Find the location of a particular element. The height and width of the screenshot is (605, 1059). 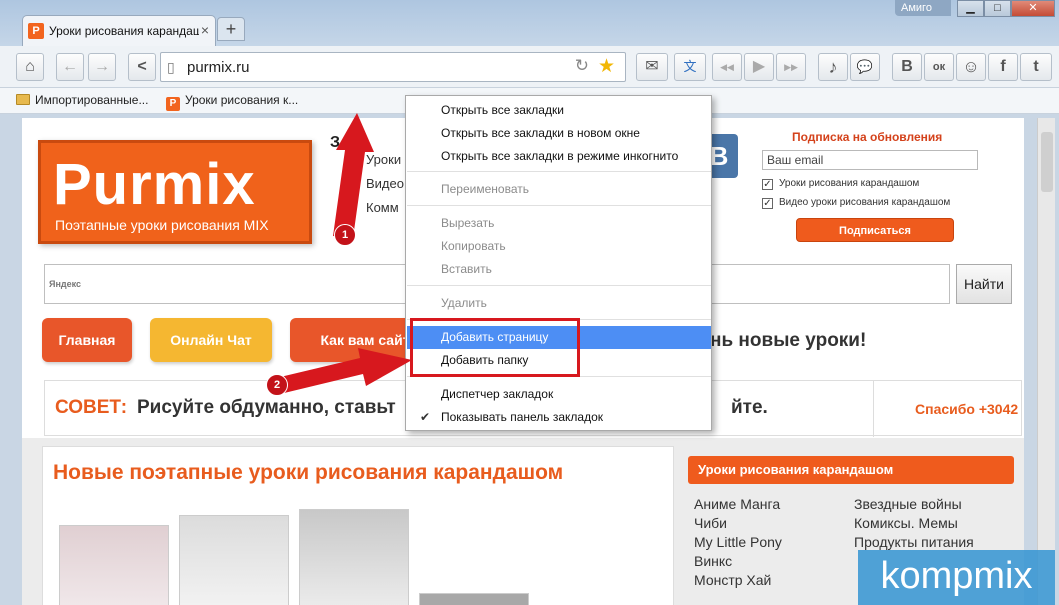

highlight-add-page-box is located at coordinates (495, 347).